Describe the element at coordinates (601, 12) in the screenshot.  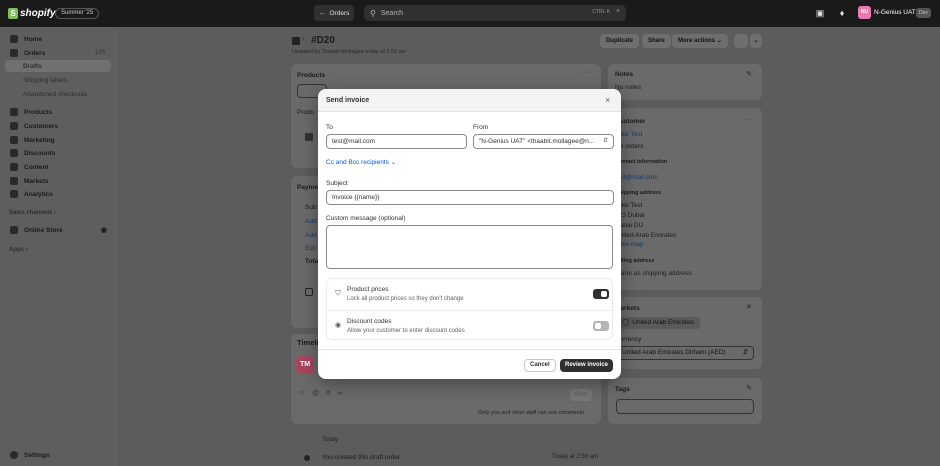
I see `search-shortcut: CTRL K` at that location.